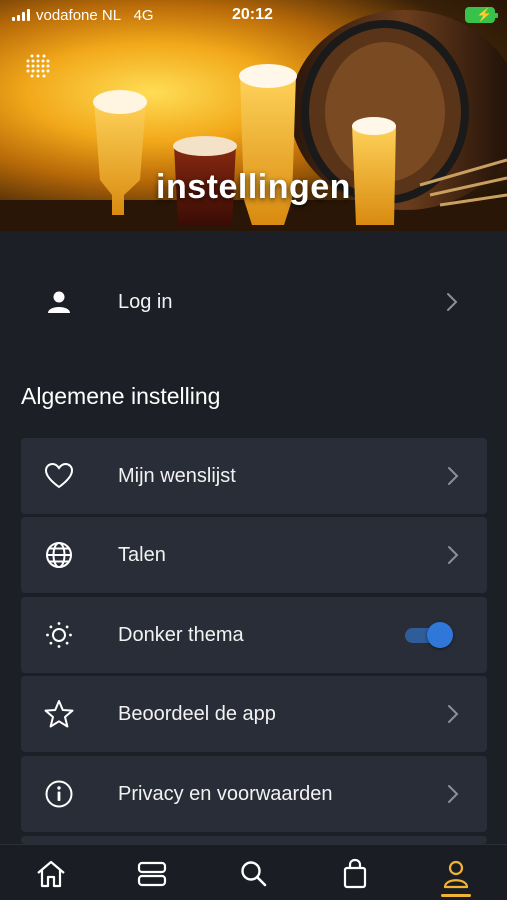  I want to click on settings-item-wishlist: Mijn wenslijst, so click(254, 476).